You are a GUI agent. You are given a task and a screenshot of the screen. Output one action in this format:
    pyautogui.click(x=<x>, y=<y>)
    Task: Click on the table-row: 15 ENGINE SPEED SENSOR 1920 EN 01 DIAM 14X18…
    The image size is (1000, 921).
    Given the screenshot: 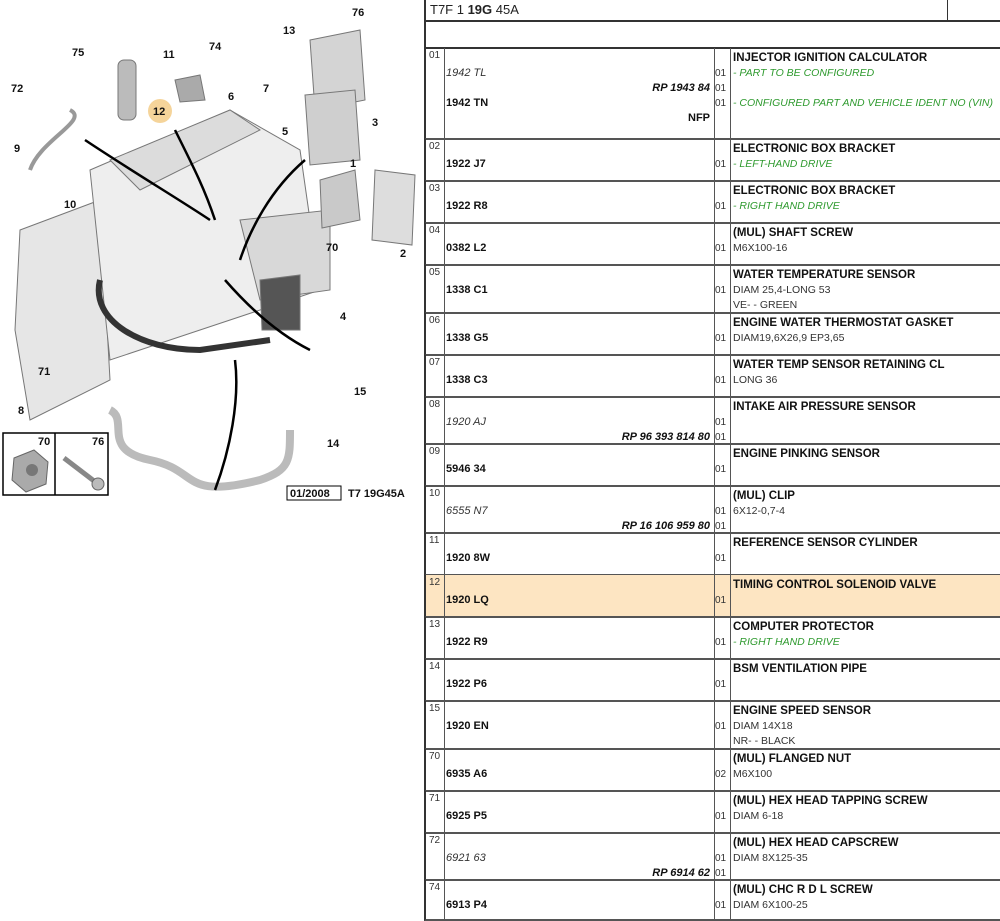 What is the action you would take?
    pyautogui.click(x=712, y=725)
    